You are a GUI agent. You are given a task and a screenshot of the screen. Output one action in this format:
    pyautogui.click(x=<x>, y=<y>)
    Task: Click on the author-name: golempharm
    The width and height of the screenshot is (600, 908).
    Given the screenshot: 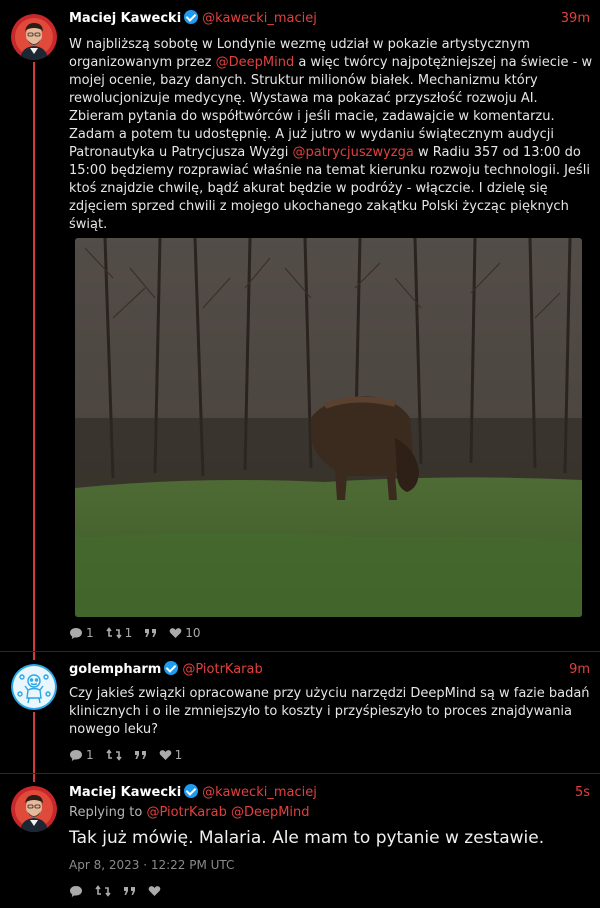 What is the action you would take?
    pyautogui.click(x=115, y=669)
    